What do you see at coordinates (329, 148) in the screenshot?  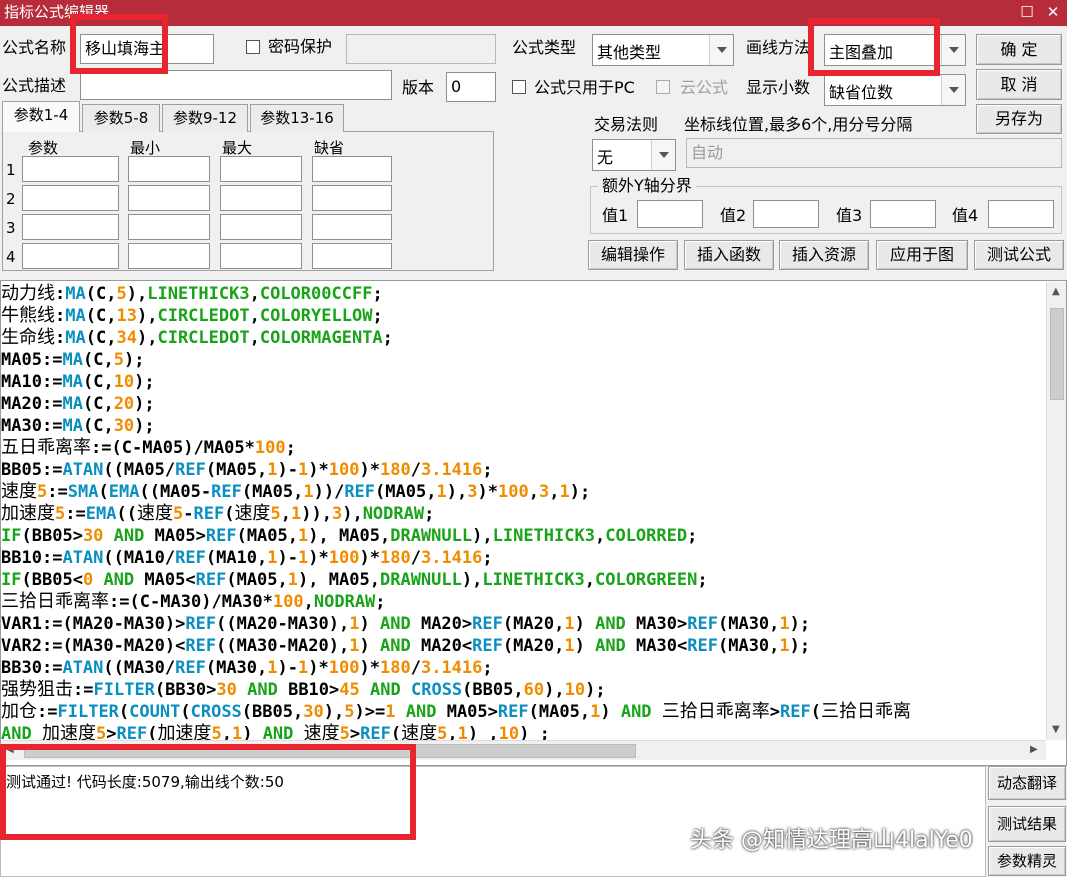 I see `param-header-default: 缺省` at bounding box center [329, 148].